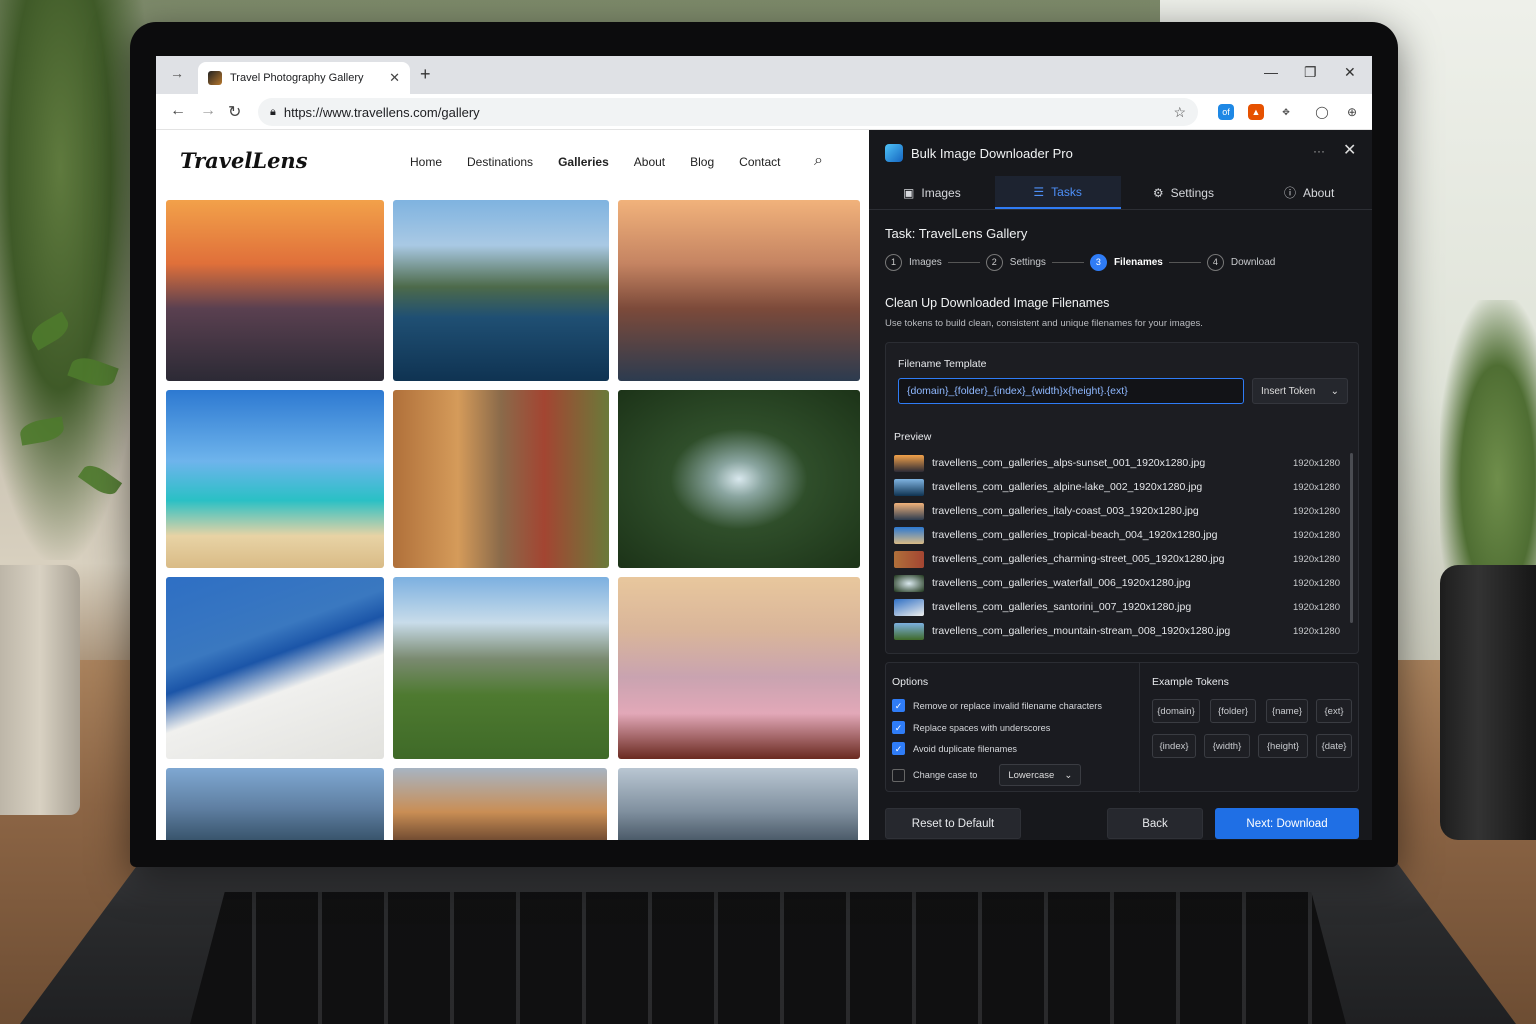 The image size is (1536, 1024). Describe the element at coordinates (1271, 72) in the screenshot. I see `minimize-icon: —` at that location.